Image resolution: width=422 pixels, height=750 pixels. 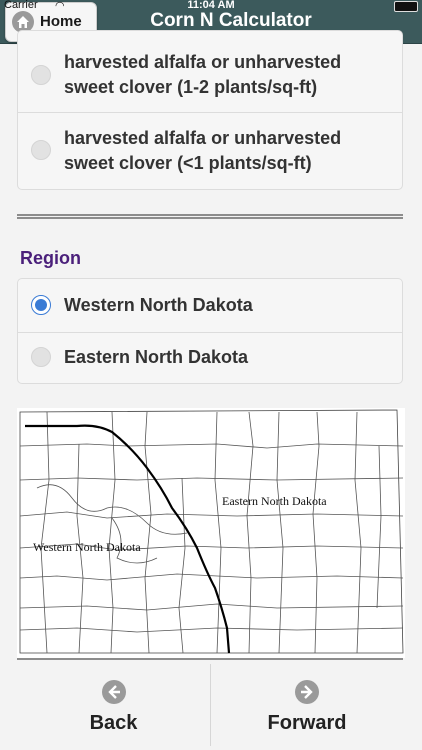 I want to click on map-label-eastern: Eastern North Dakota, so click(x=274, y=501).